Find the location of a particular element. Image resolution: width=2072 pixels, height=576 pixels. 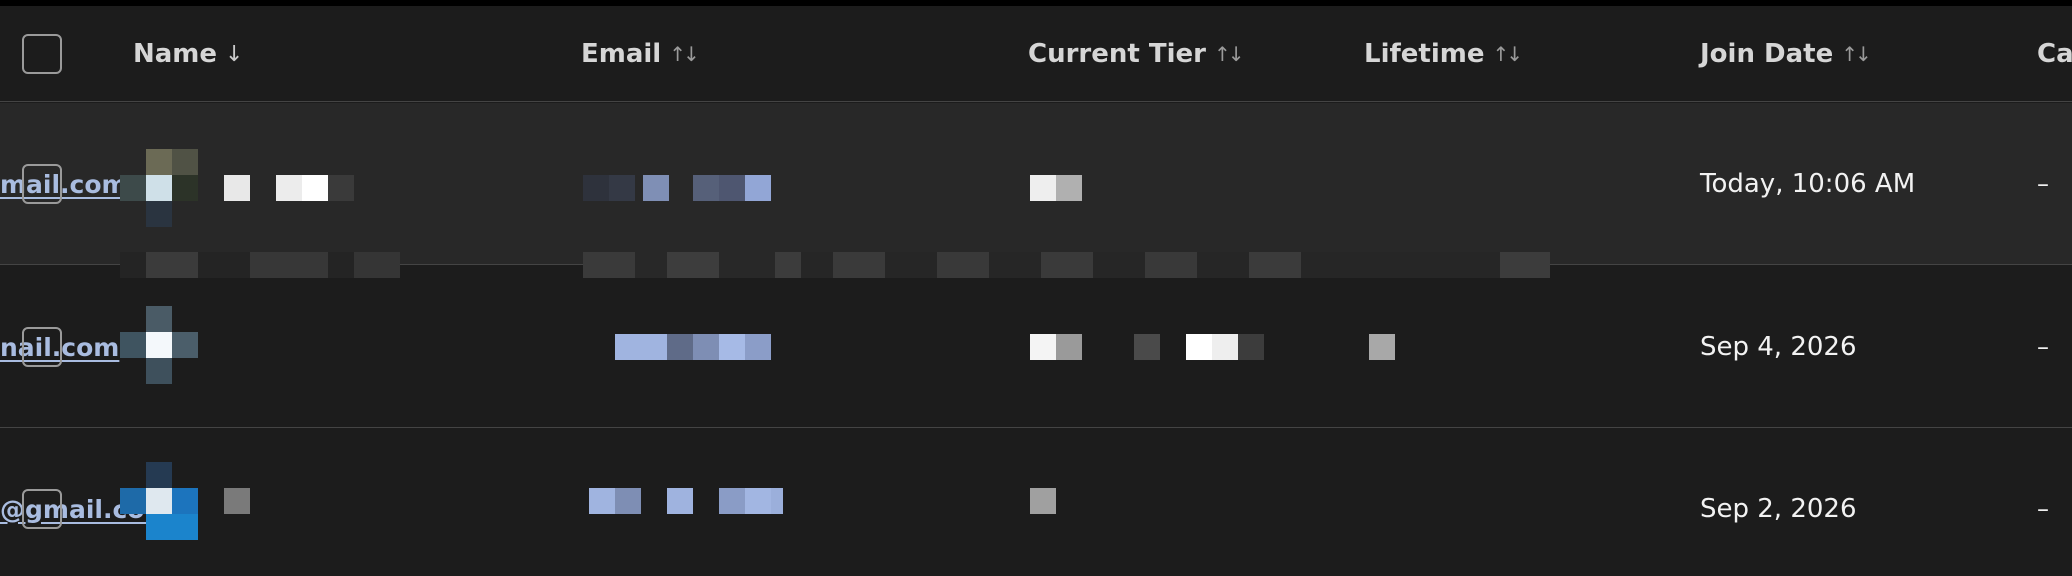

join-date: Today, 10:06 AM is located at coordinates (1808, 184).